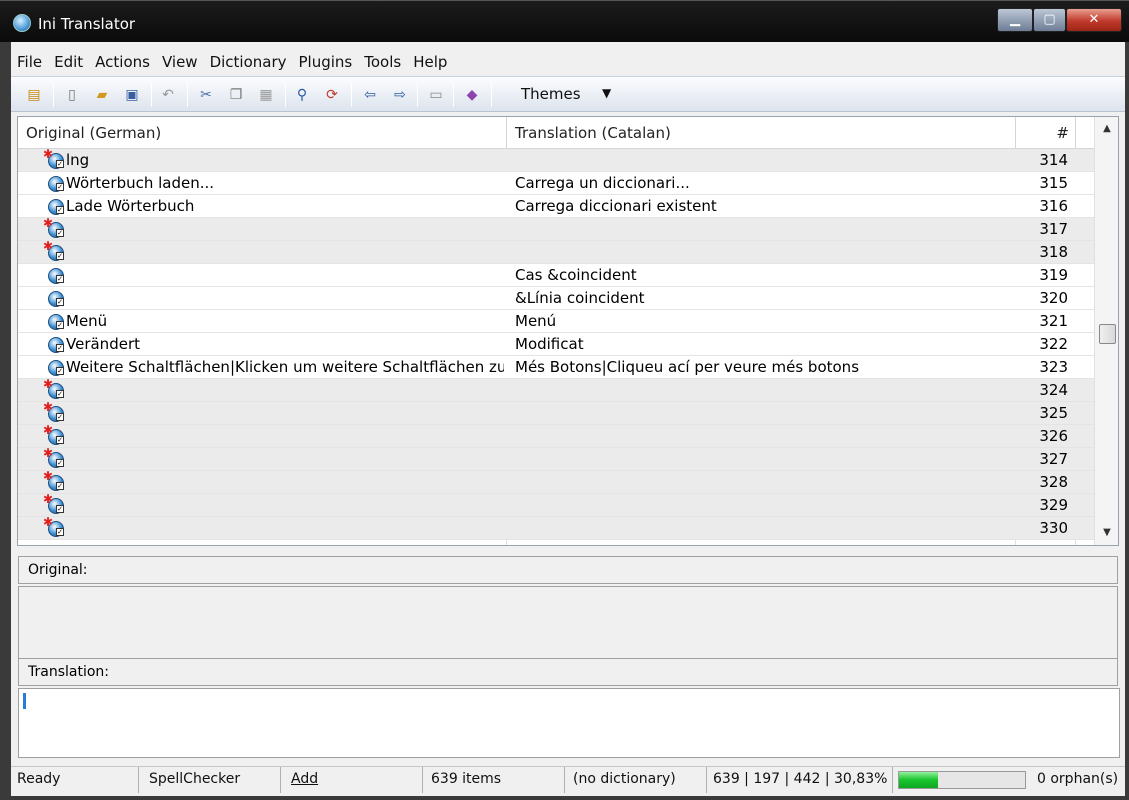  I want to click on minimize-button: ▁, so click(1015, 20).